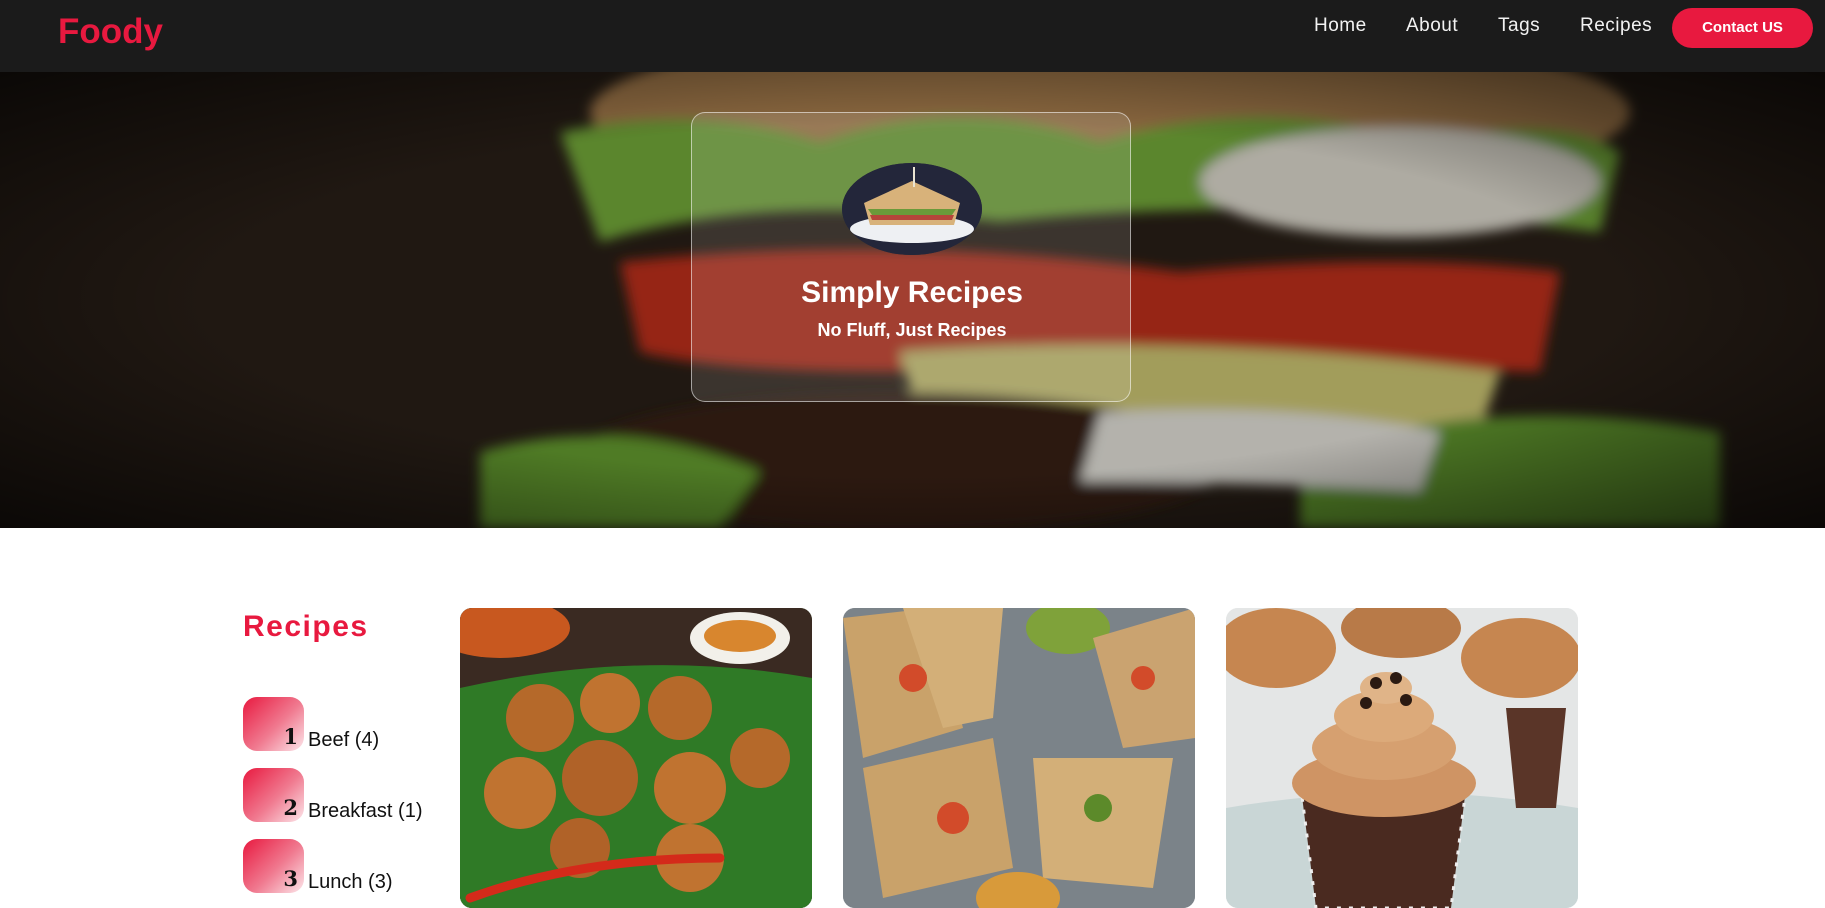  I want to click on tag-label: Breakfast (1), so click(365, 811).